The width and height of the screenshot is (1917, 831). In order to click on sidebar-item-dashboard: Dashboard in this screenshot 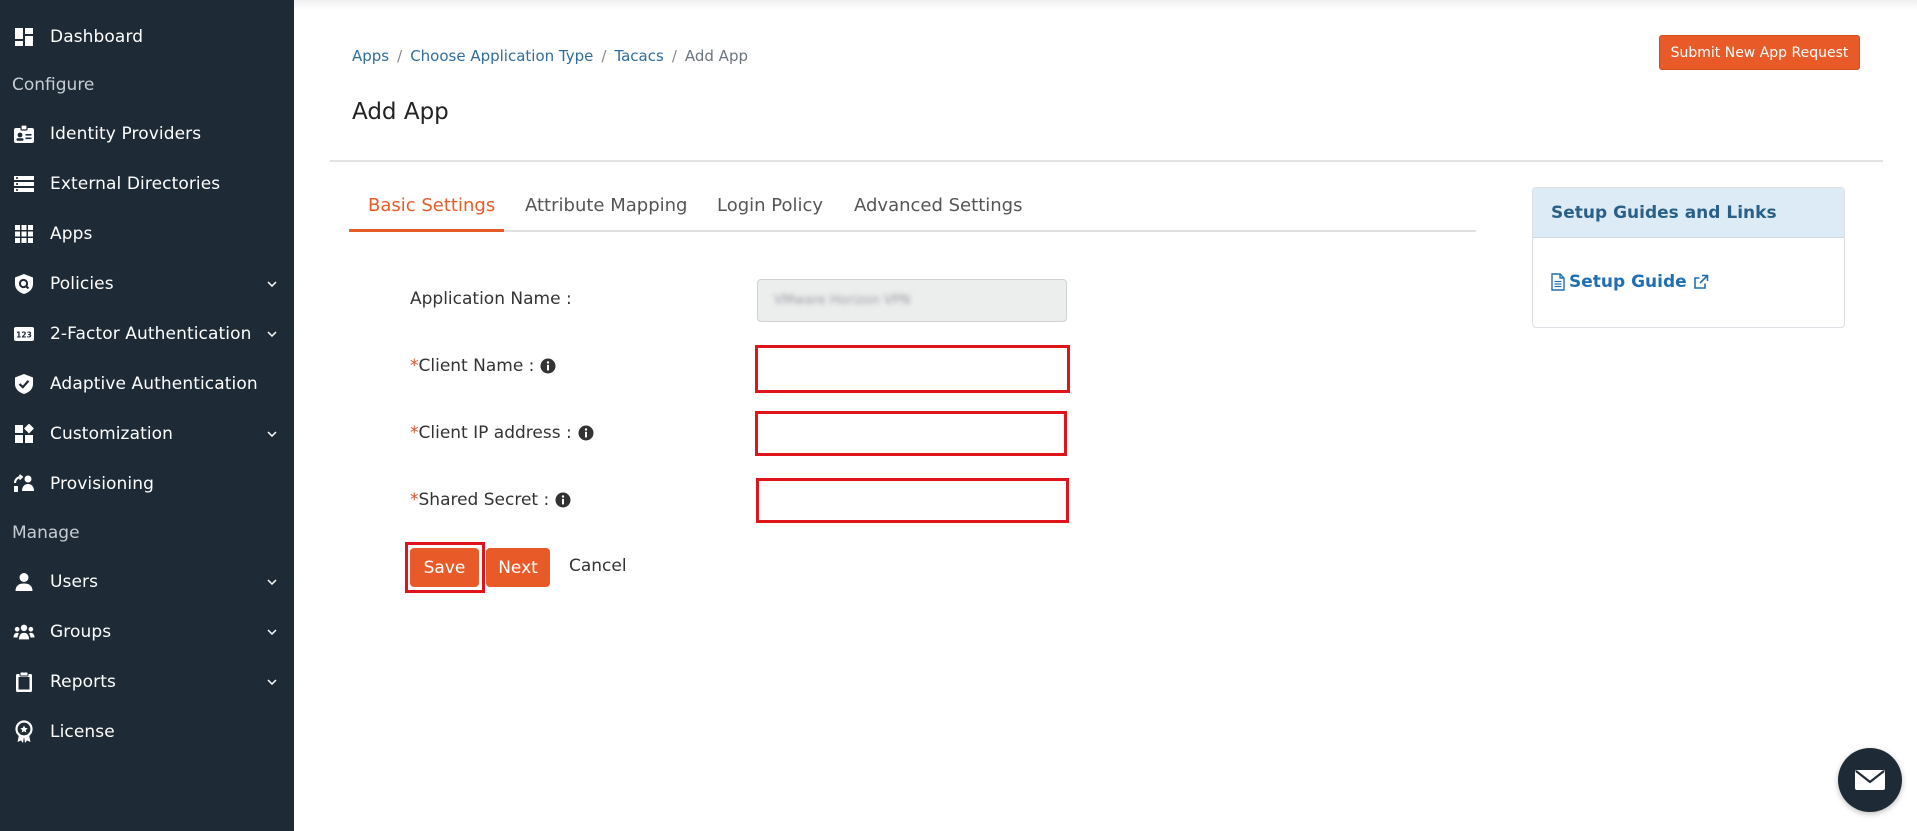, I will do `click(147, 37)`.